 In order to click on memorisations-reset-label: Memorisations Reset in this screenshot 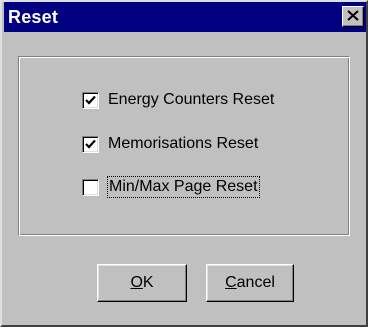, I will do `click(183, 143)`.